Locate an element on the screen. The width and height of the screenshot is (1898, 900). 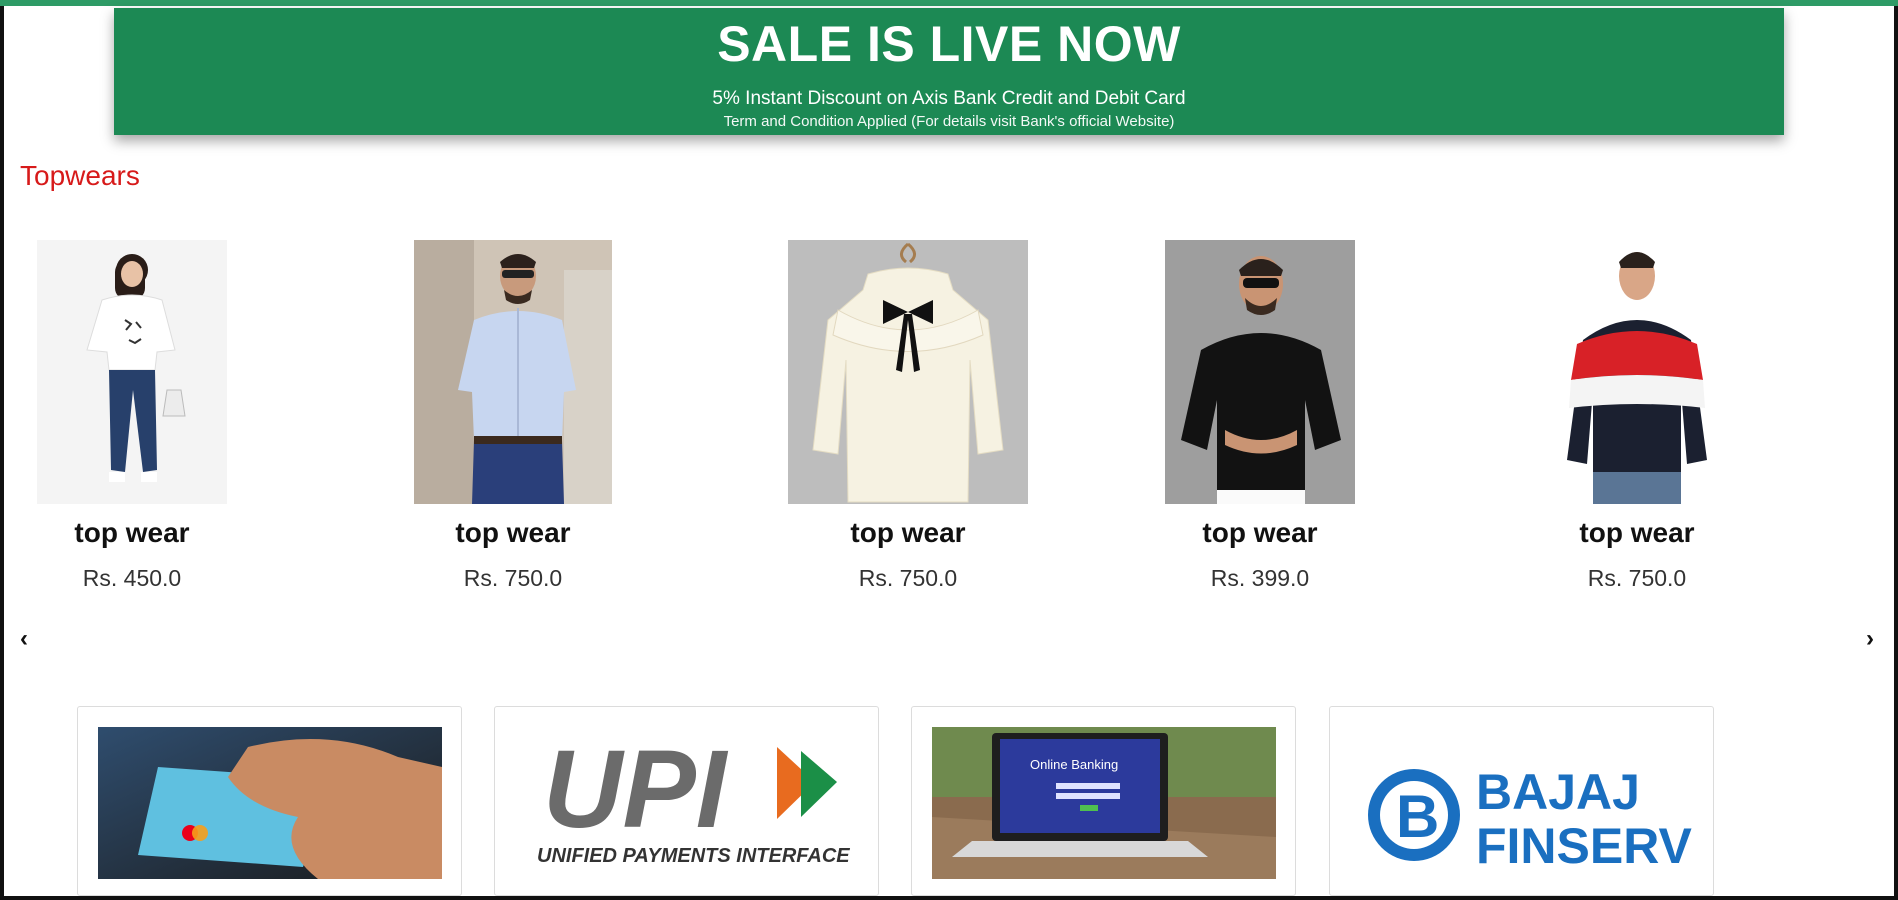
svg-text: B is located at coordinates (1417, 816).